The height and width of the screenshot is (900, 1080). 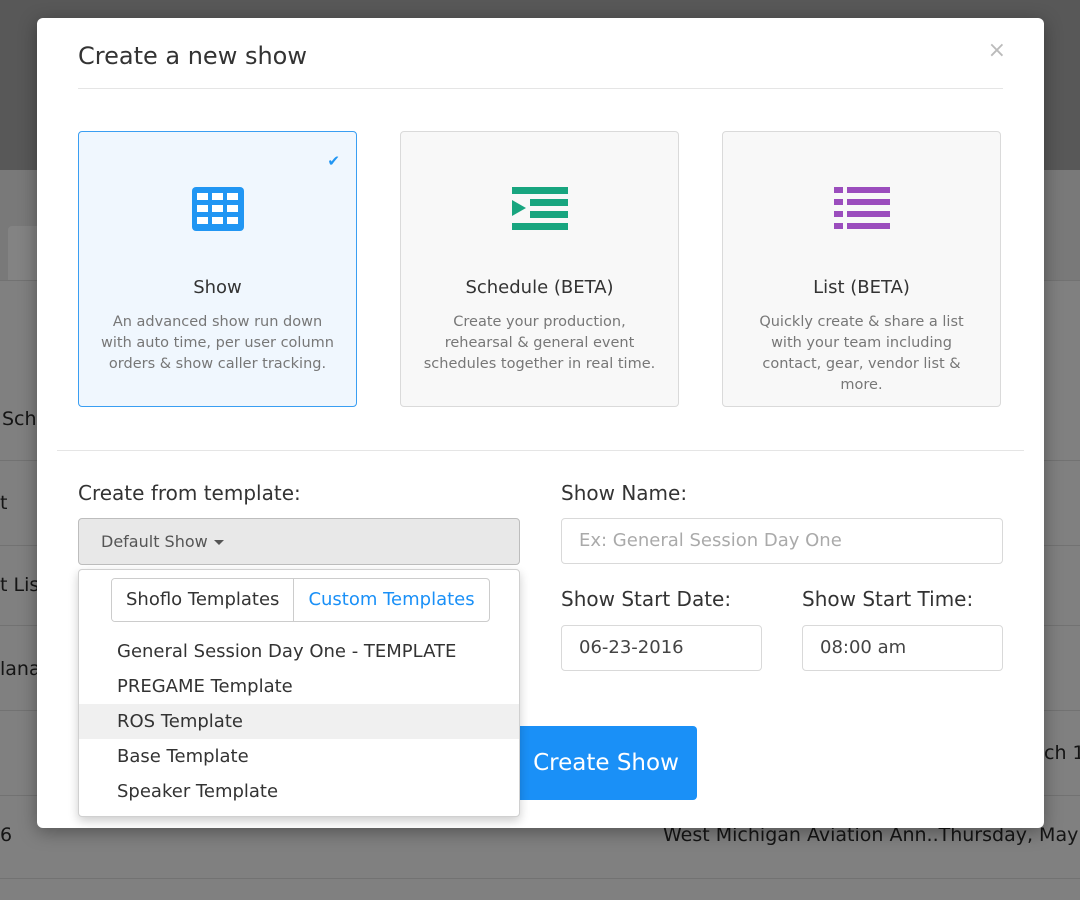 What do you see at coordinates (218, 542) in the screenshot?
I see `caret-down-icon` at bounding box center [218, 542].